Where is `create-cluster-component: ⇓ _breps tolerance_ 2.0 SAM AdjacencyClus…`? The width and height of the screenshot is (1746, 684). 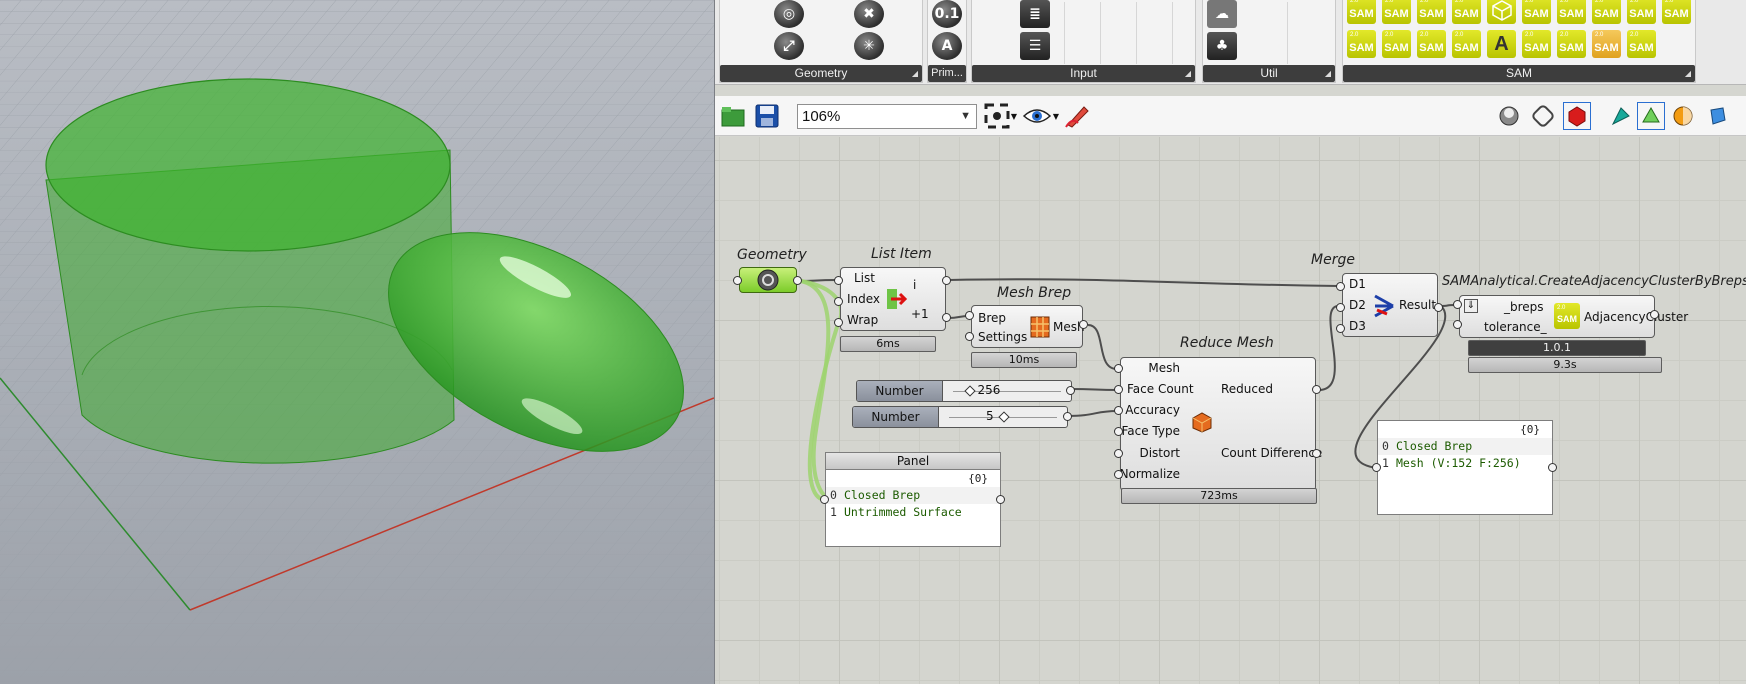
create-cluster-component: ⇓ _breps tolerance_ 2.0 SAM AdjacencyClus… is located at coordinates (1573, 316).